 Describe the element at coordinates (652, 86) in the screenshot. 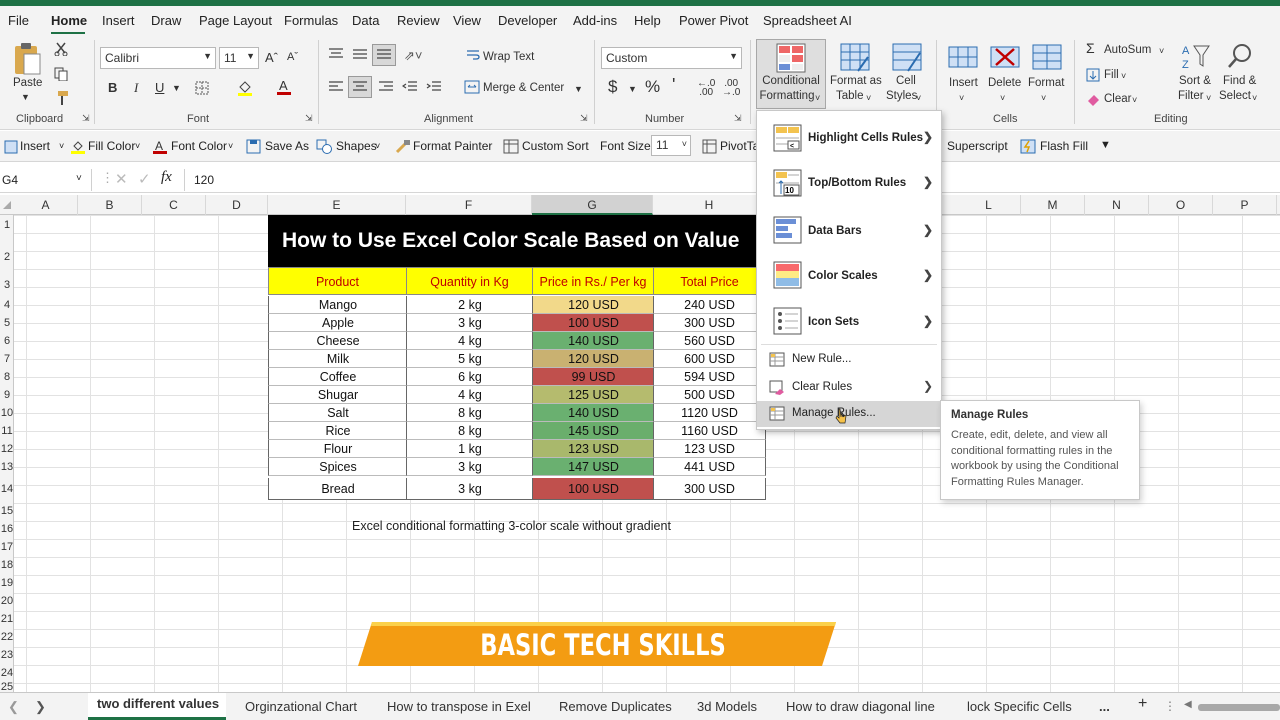

I see `percent-icon: %` at that location.